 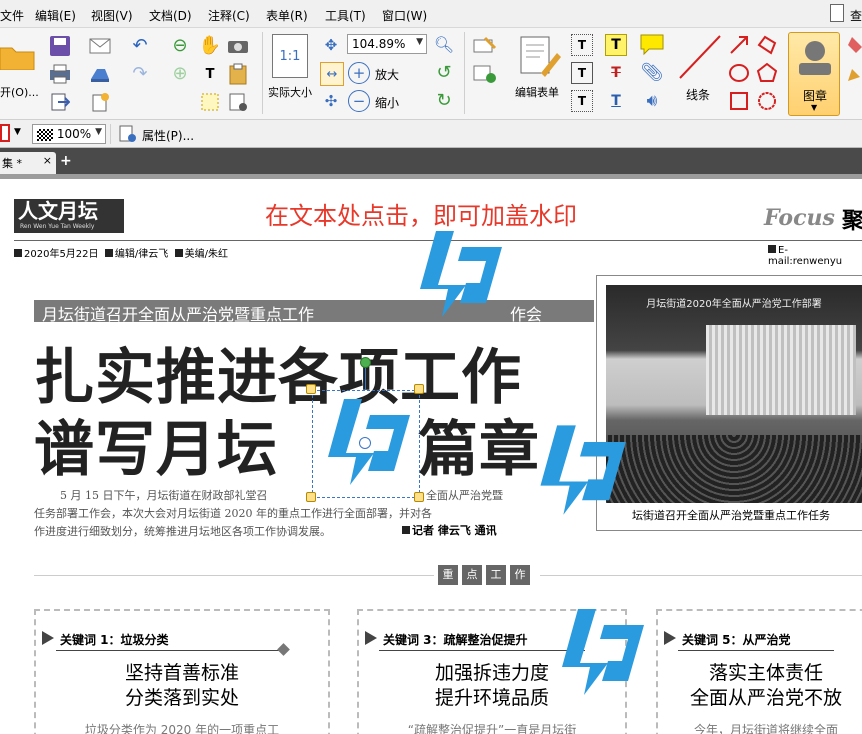 What do you see at coordinates (652, 101) in the screenshot?
I see `sound-icon: 🔊︎` at bounding box center [652, 101].